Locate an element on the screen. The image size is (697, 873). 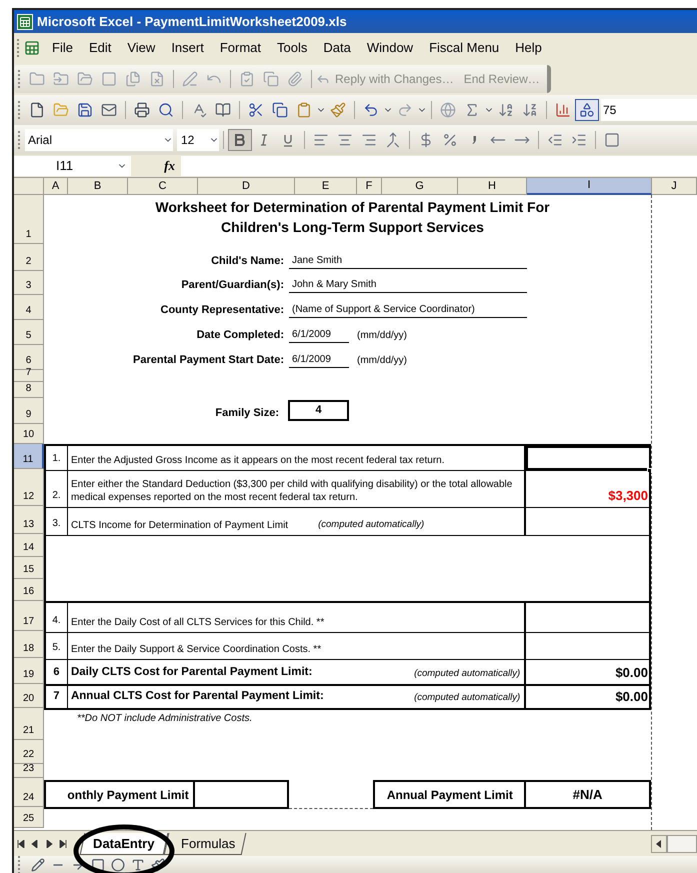
name-box: I11 is located at coordinates (72, 166).